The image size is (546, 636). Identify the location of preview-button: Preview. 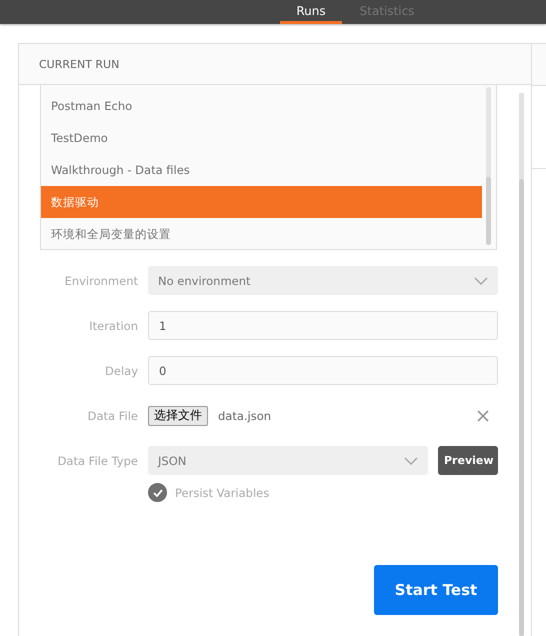
(468, 460).